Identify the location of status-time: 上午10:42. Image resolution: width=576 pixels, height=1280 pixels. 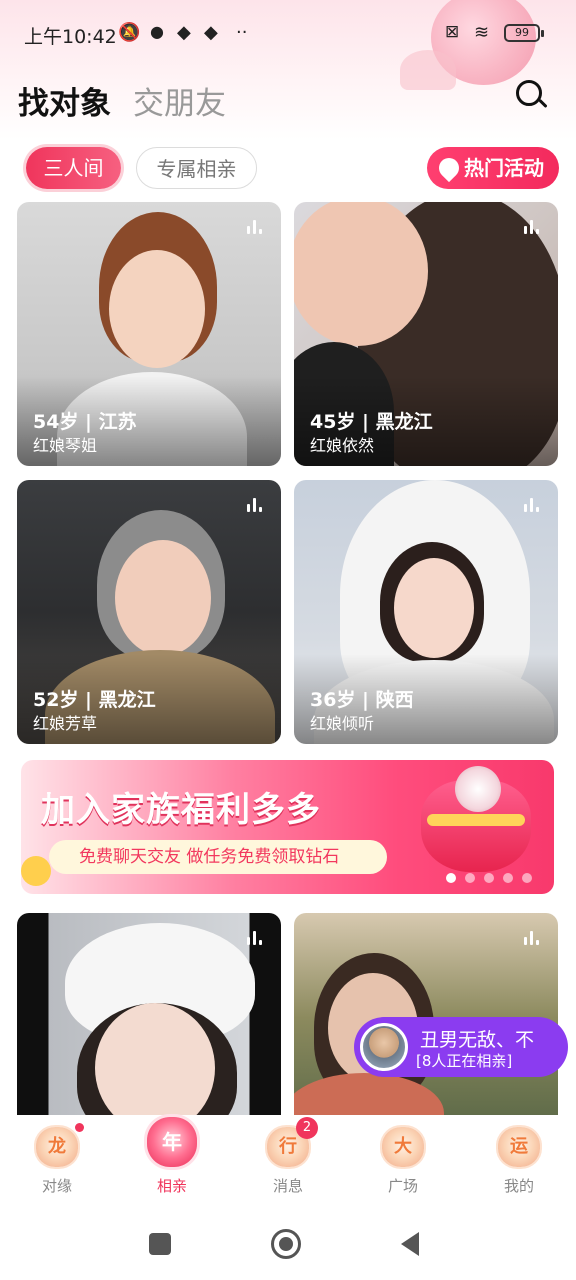
(70, 37).